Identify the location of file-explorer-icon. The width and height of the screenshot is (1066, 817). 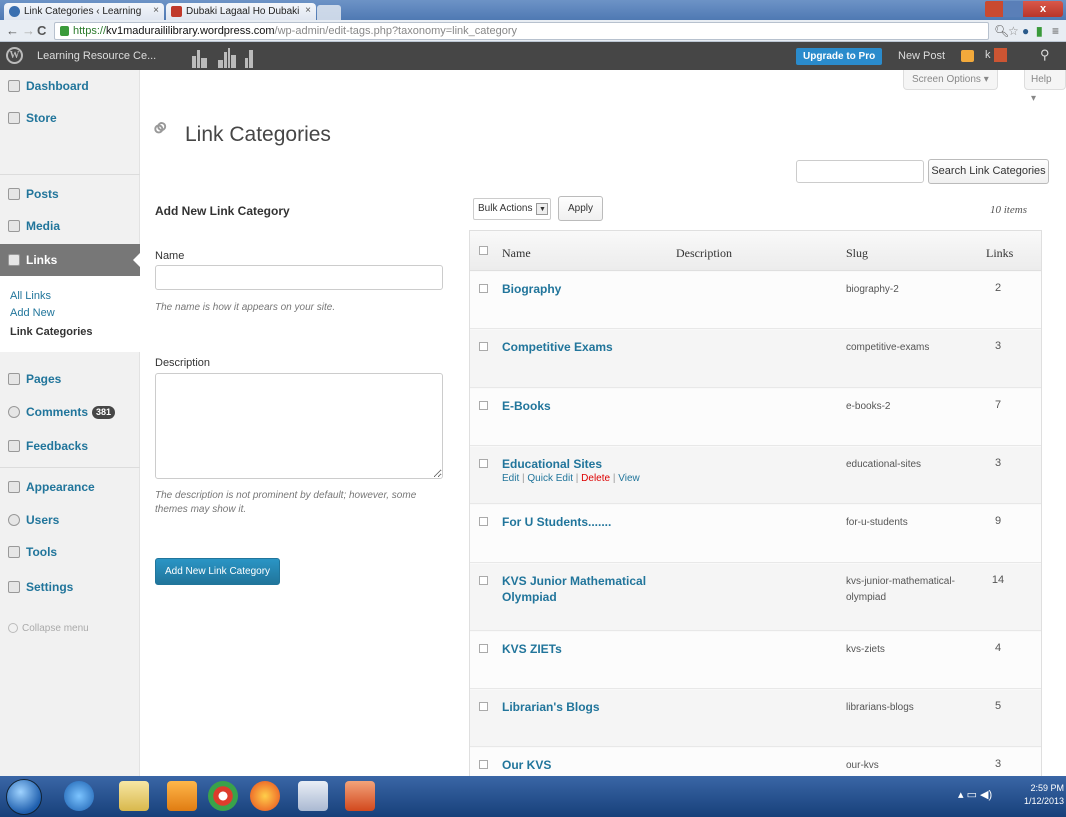
(134, 796).